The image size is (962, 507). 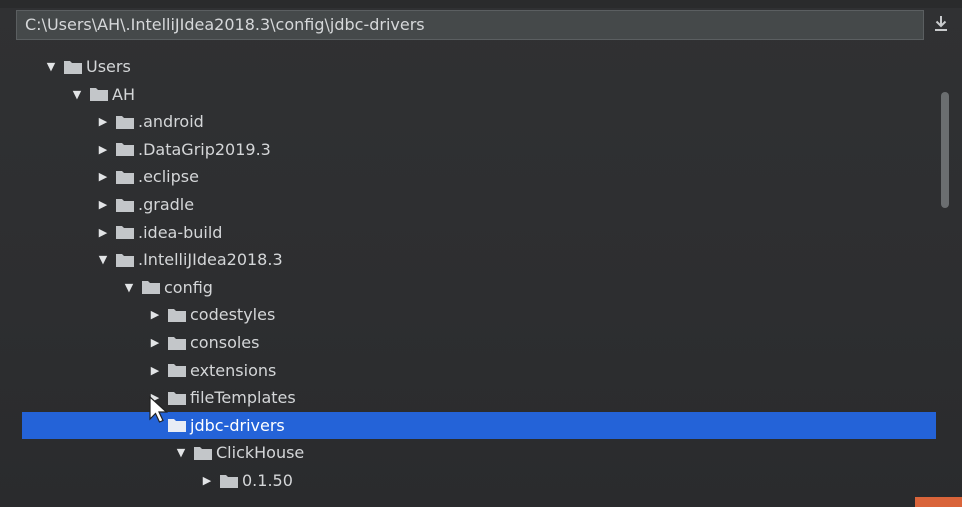 I want to click on tree-item-label: consoles, so click(x=225, y=342).